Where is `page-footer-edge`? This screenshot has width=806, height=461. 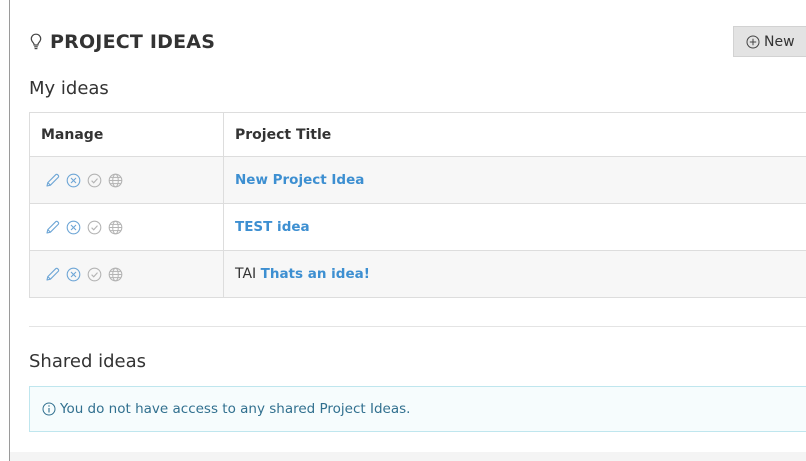
page-footer-edge is located at coordinates (408, 456).